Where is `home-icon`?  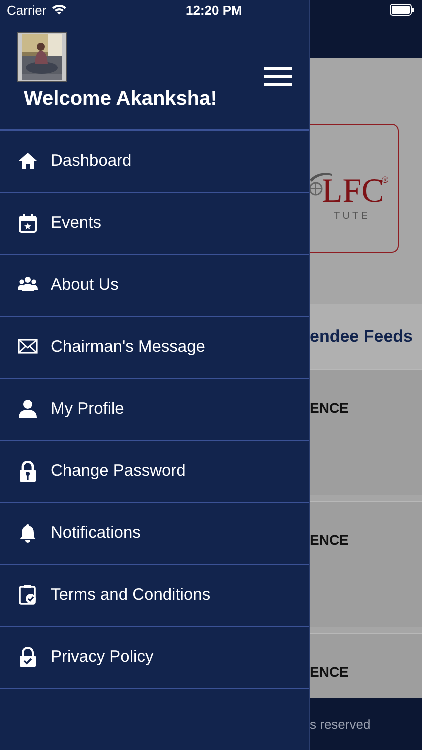 home-icon is located at coordinates (28, 161).